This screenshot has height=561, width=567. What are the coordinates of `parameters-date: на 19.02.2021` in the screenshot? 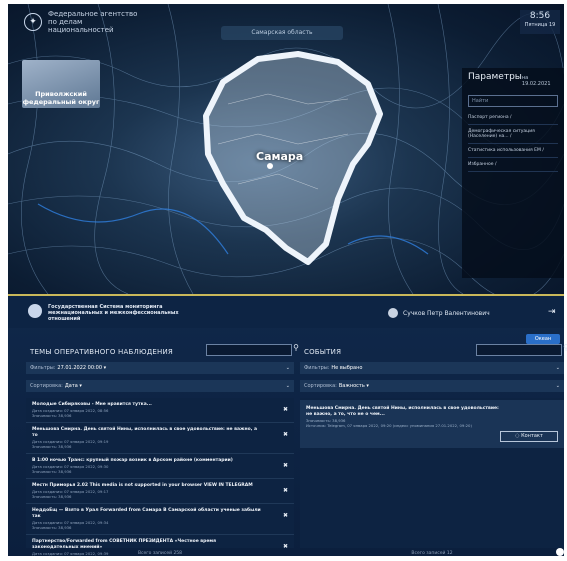 It's located at (536, 81).